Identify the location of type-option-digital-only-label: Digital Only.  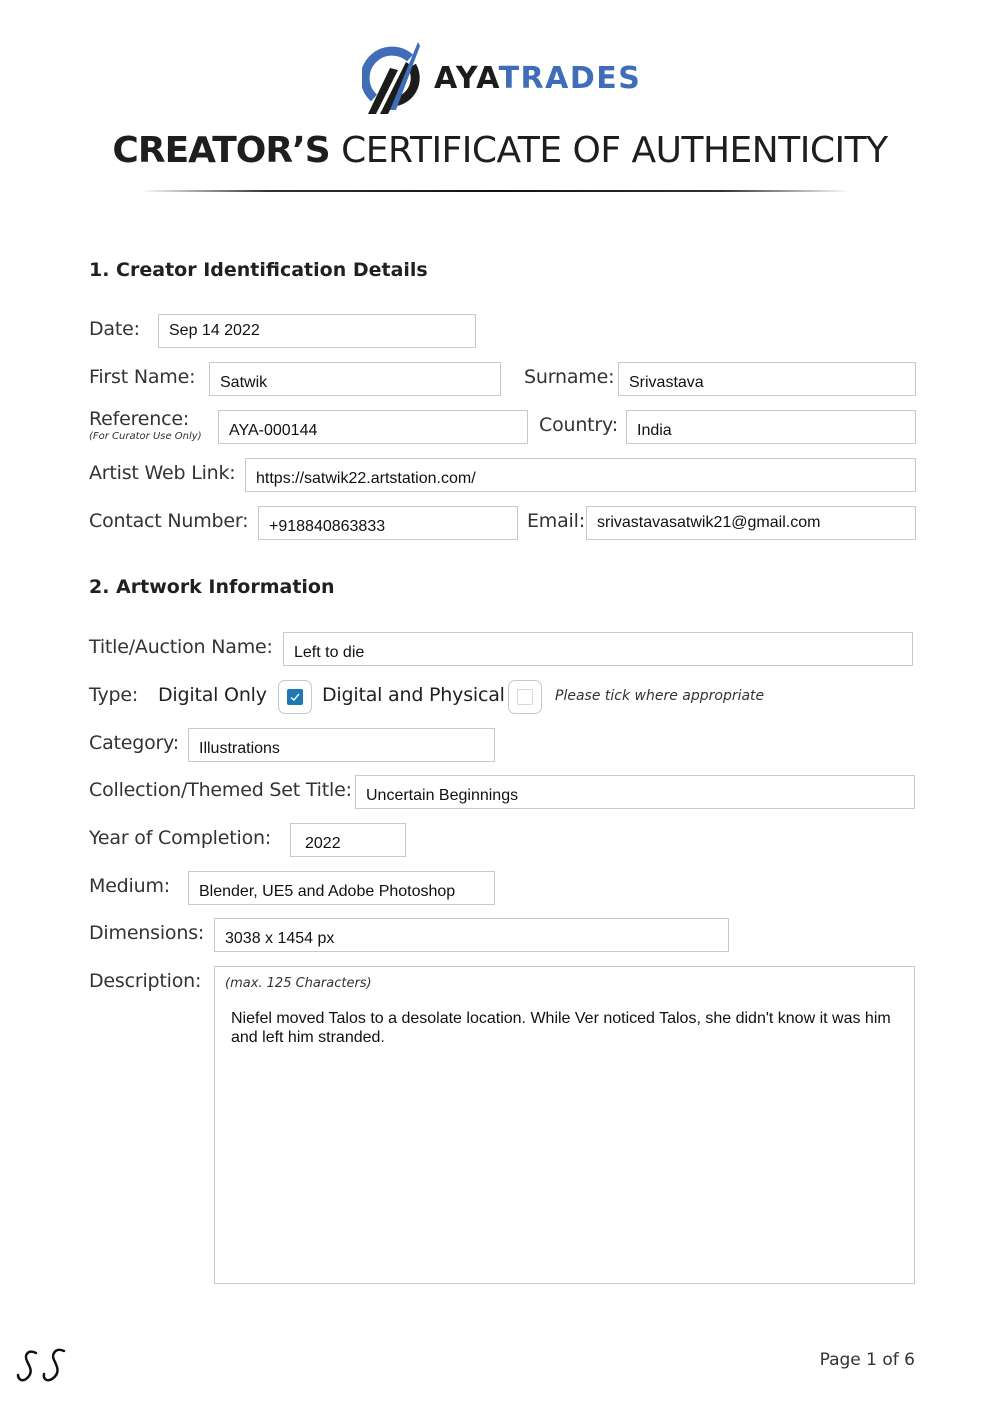
(212, 695).